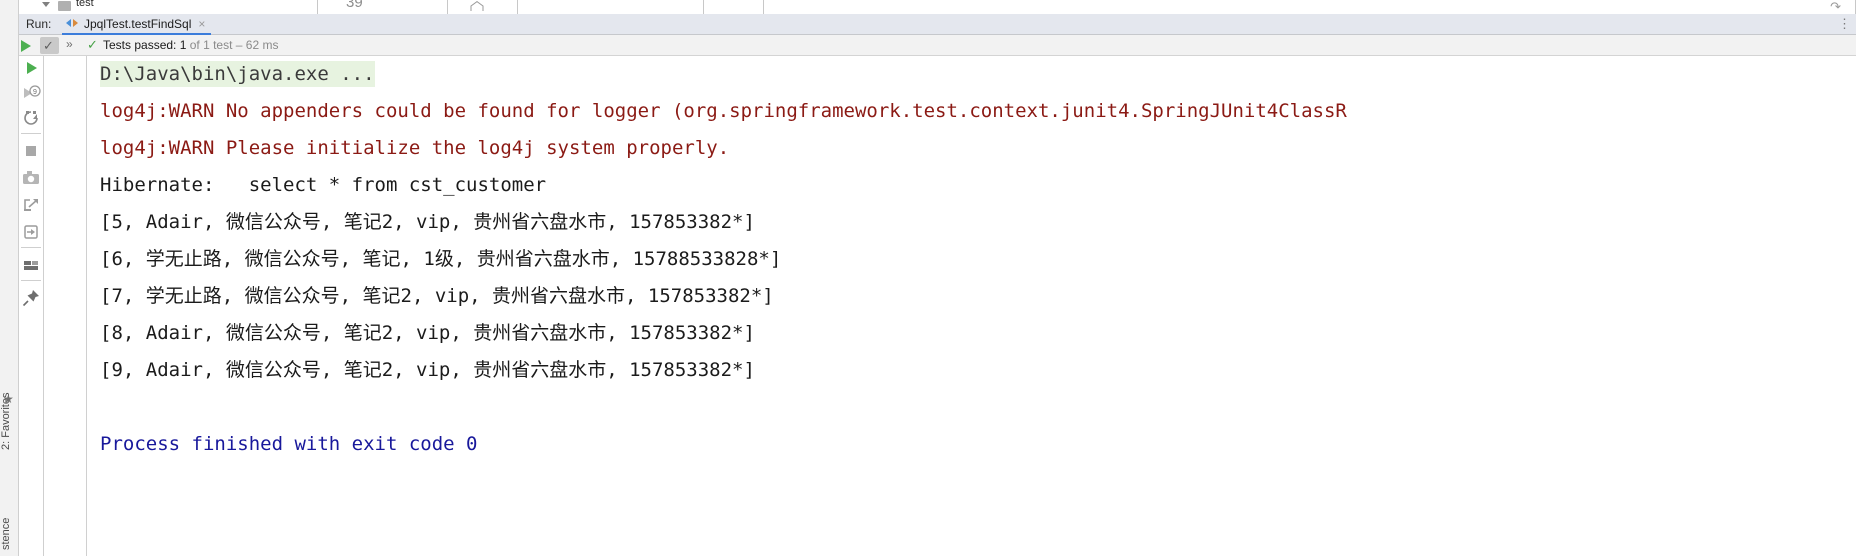  I want to click on home-button, so click(483, 7).